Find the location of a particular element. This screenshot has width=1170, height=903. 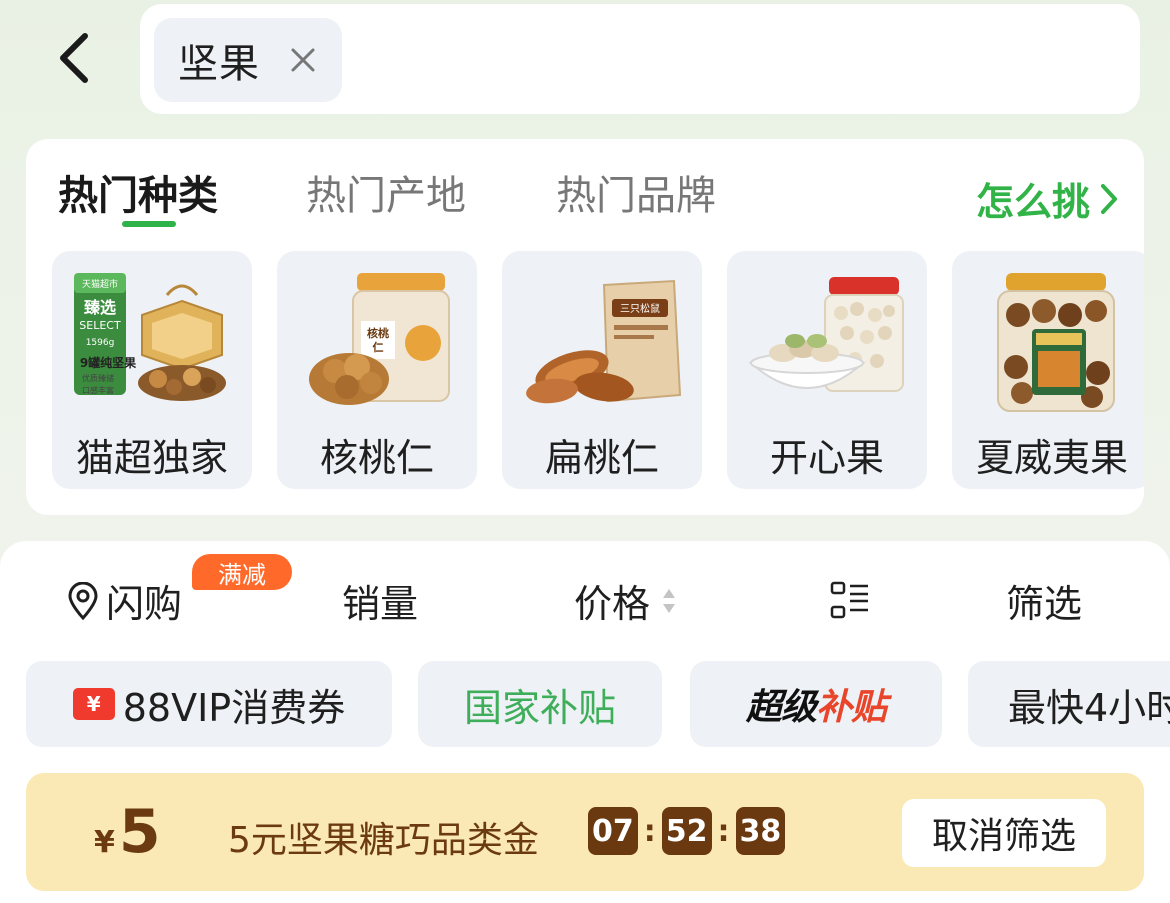

back-button is located at coordinates (74, 58).